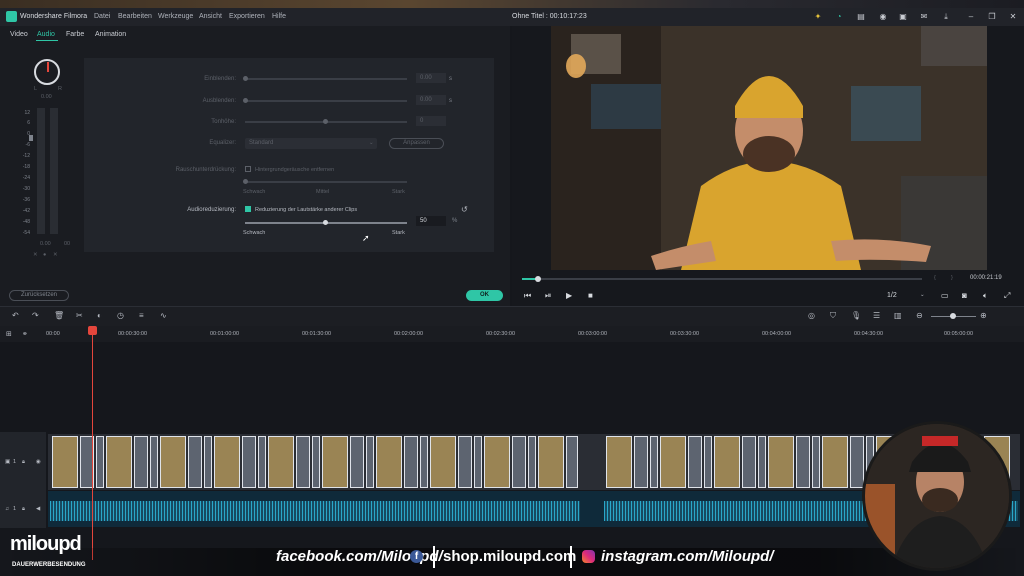 The width and height of the screenshot is (1024, 576). Describe the element at coordinates (325, 78) in the screenshot. I see `fade-in-slider` at that location.